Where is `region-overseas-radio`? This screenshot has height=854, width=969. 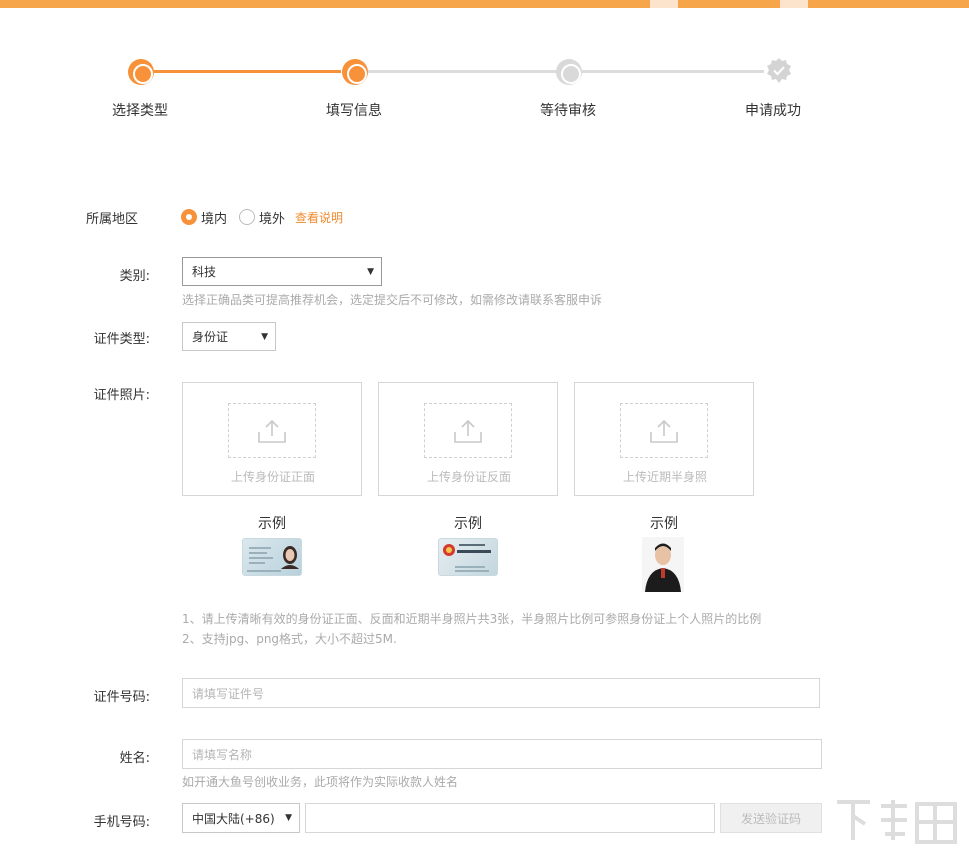
region-overseas-radio is located at coordinates (247, 217).